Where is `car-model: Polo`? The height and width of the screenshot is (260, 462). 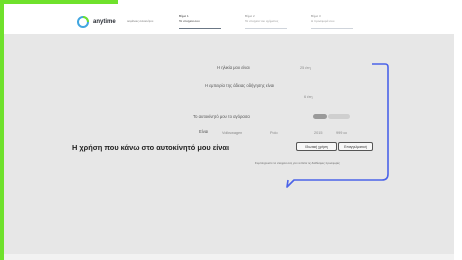 car-model: Polo is located at coordinates (274, 133).